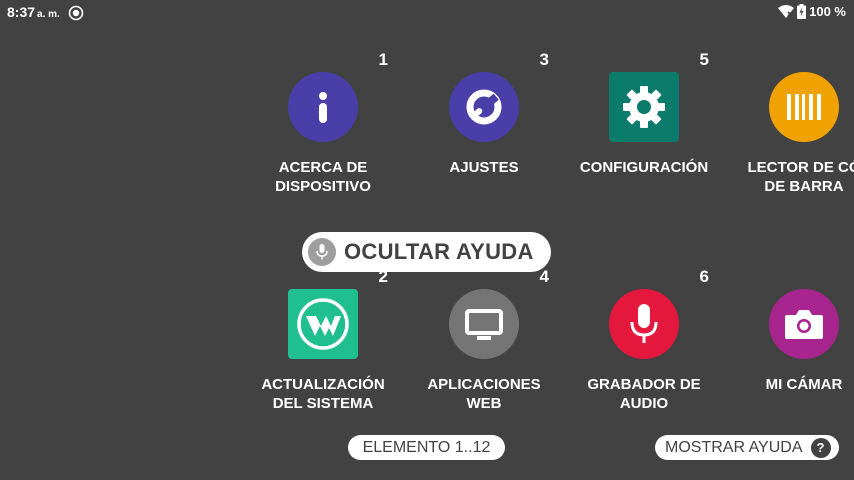 This screenshot has width=854, height=480. I want to click on monitor-icon, so click(484, 324).